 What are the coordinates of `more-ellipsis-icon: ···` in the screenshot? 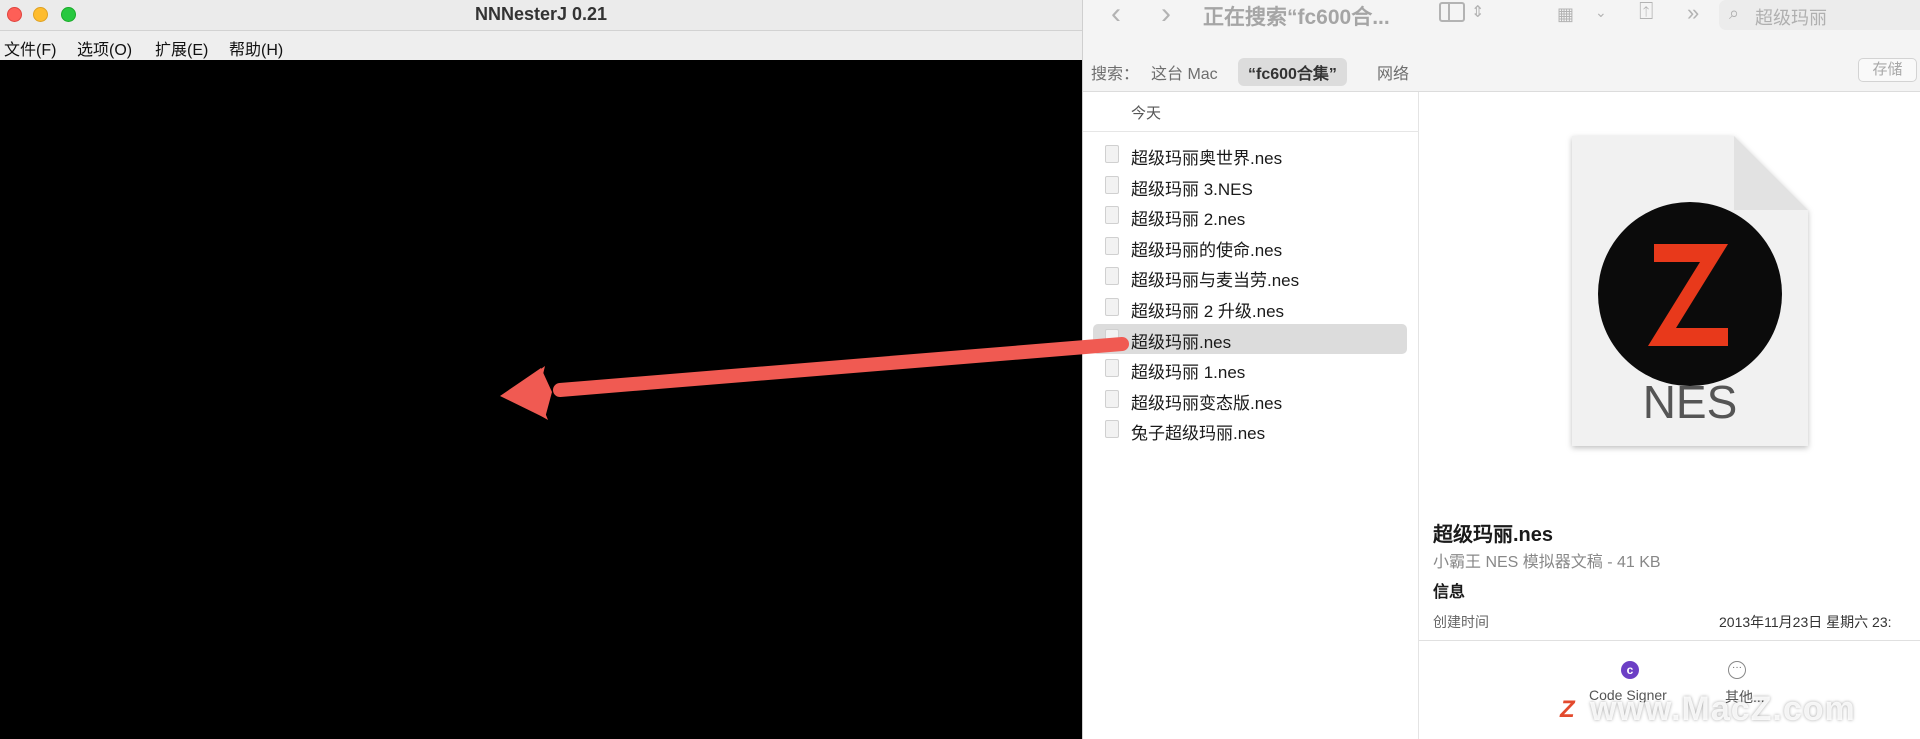 It's located at (1737, 670).